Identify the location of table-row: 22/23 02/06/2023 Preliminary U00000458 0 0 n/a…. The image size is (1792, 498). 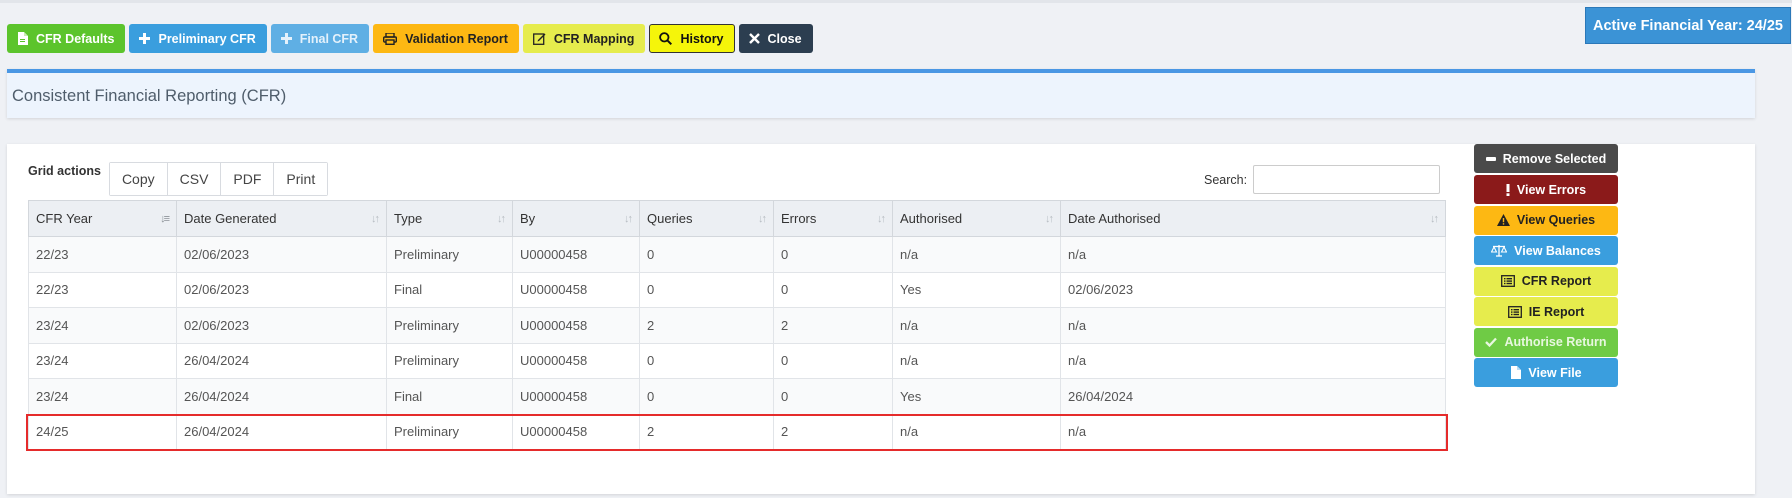
(737, 254).